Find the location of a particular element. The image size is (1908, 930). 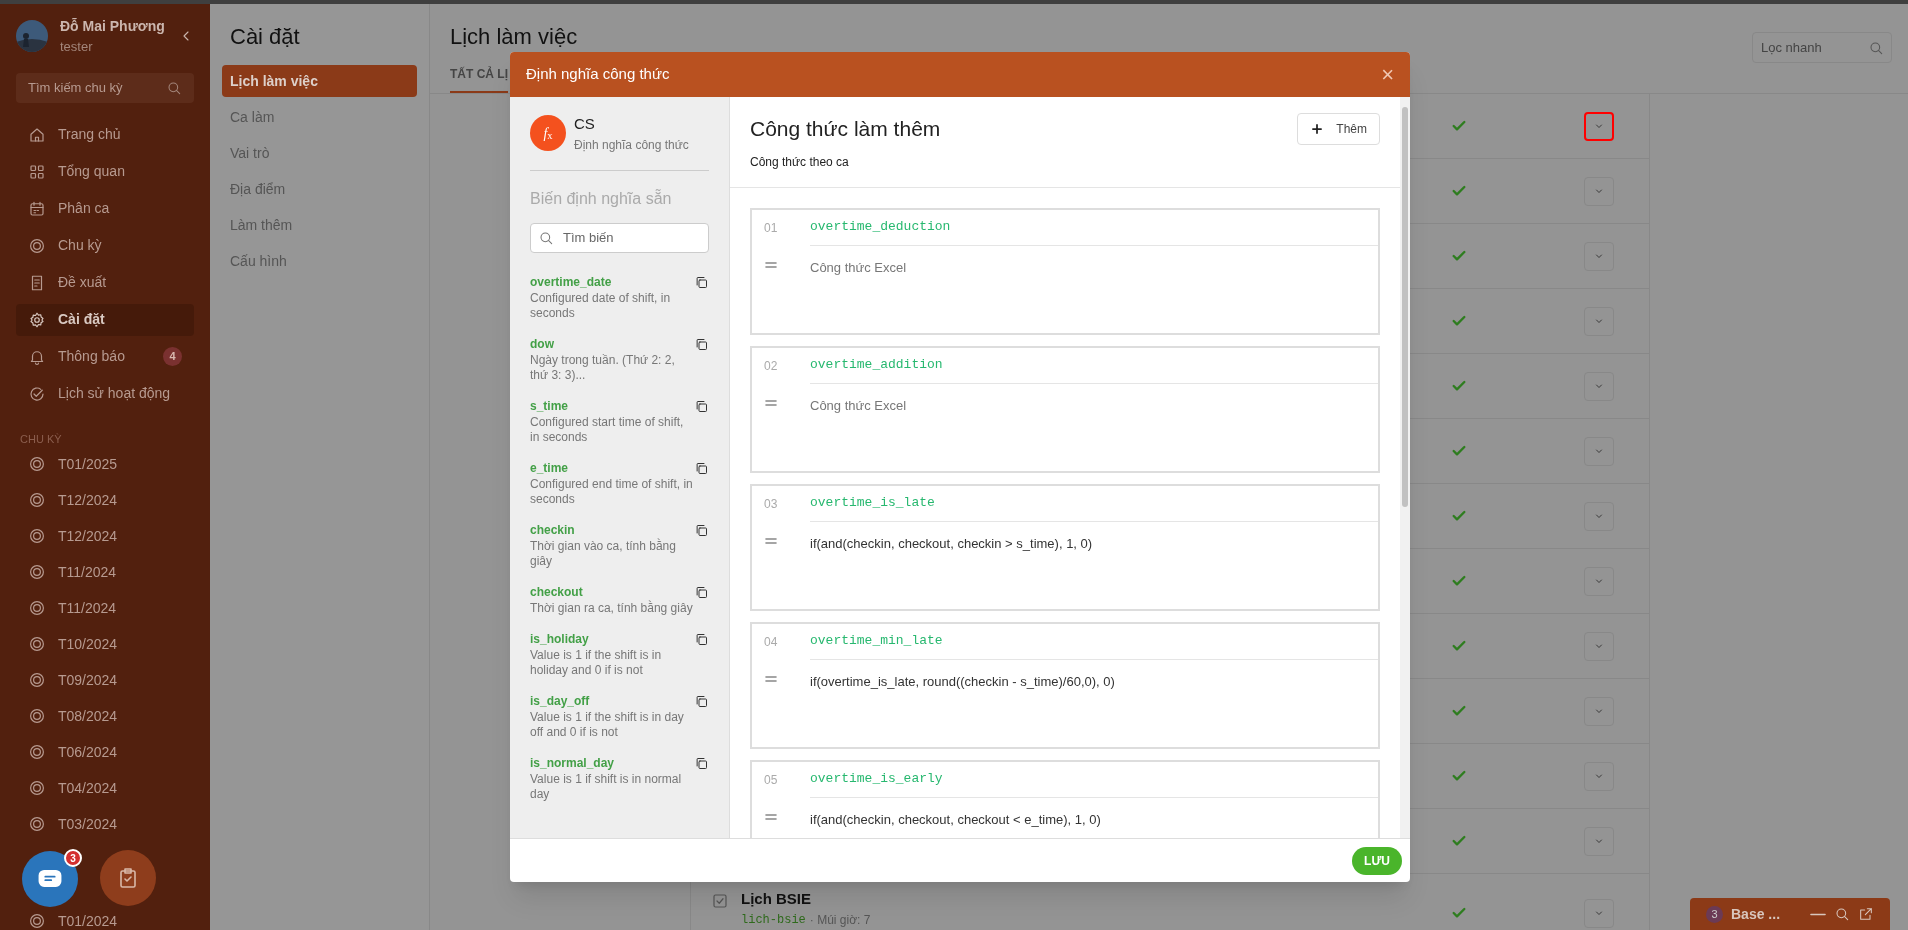

variable-description: Value is 1 if the shift is in day off and 0 if is not is located at coordinates (607, 724).